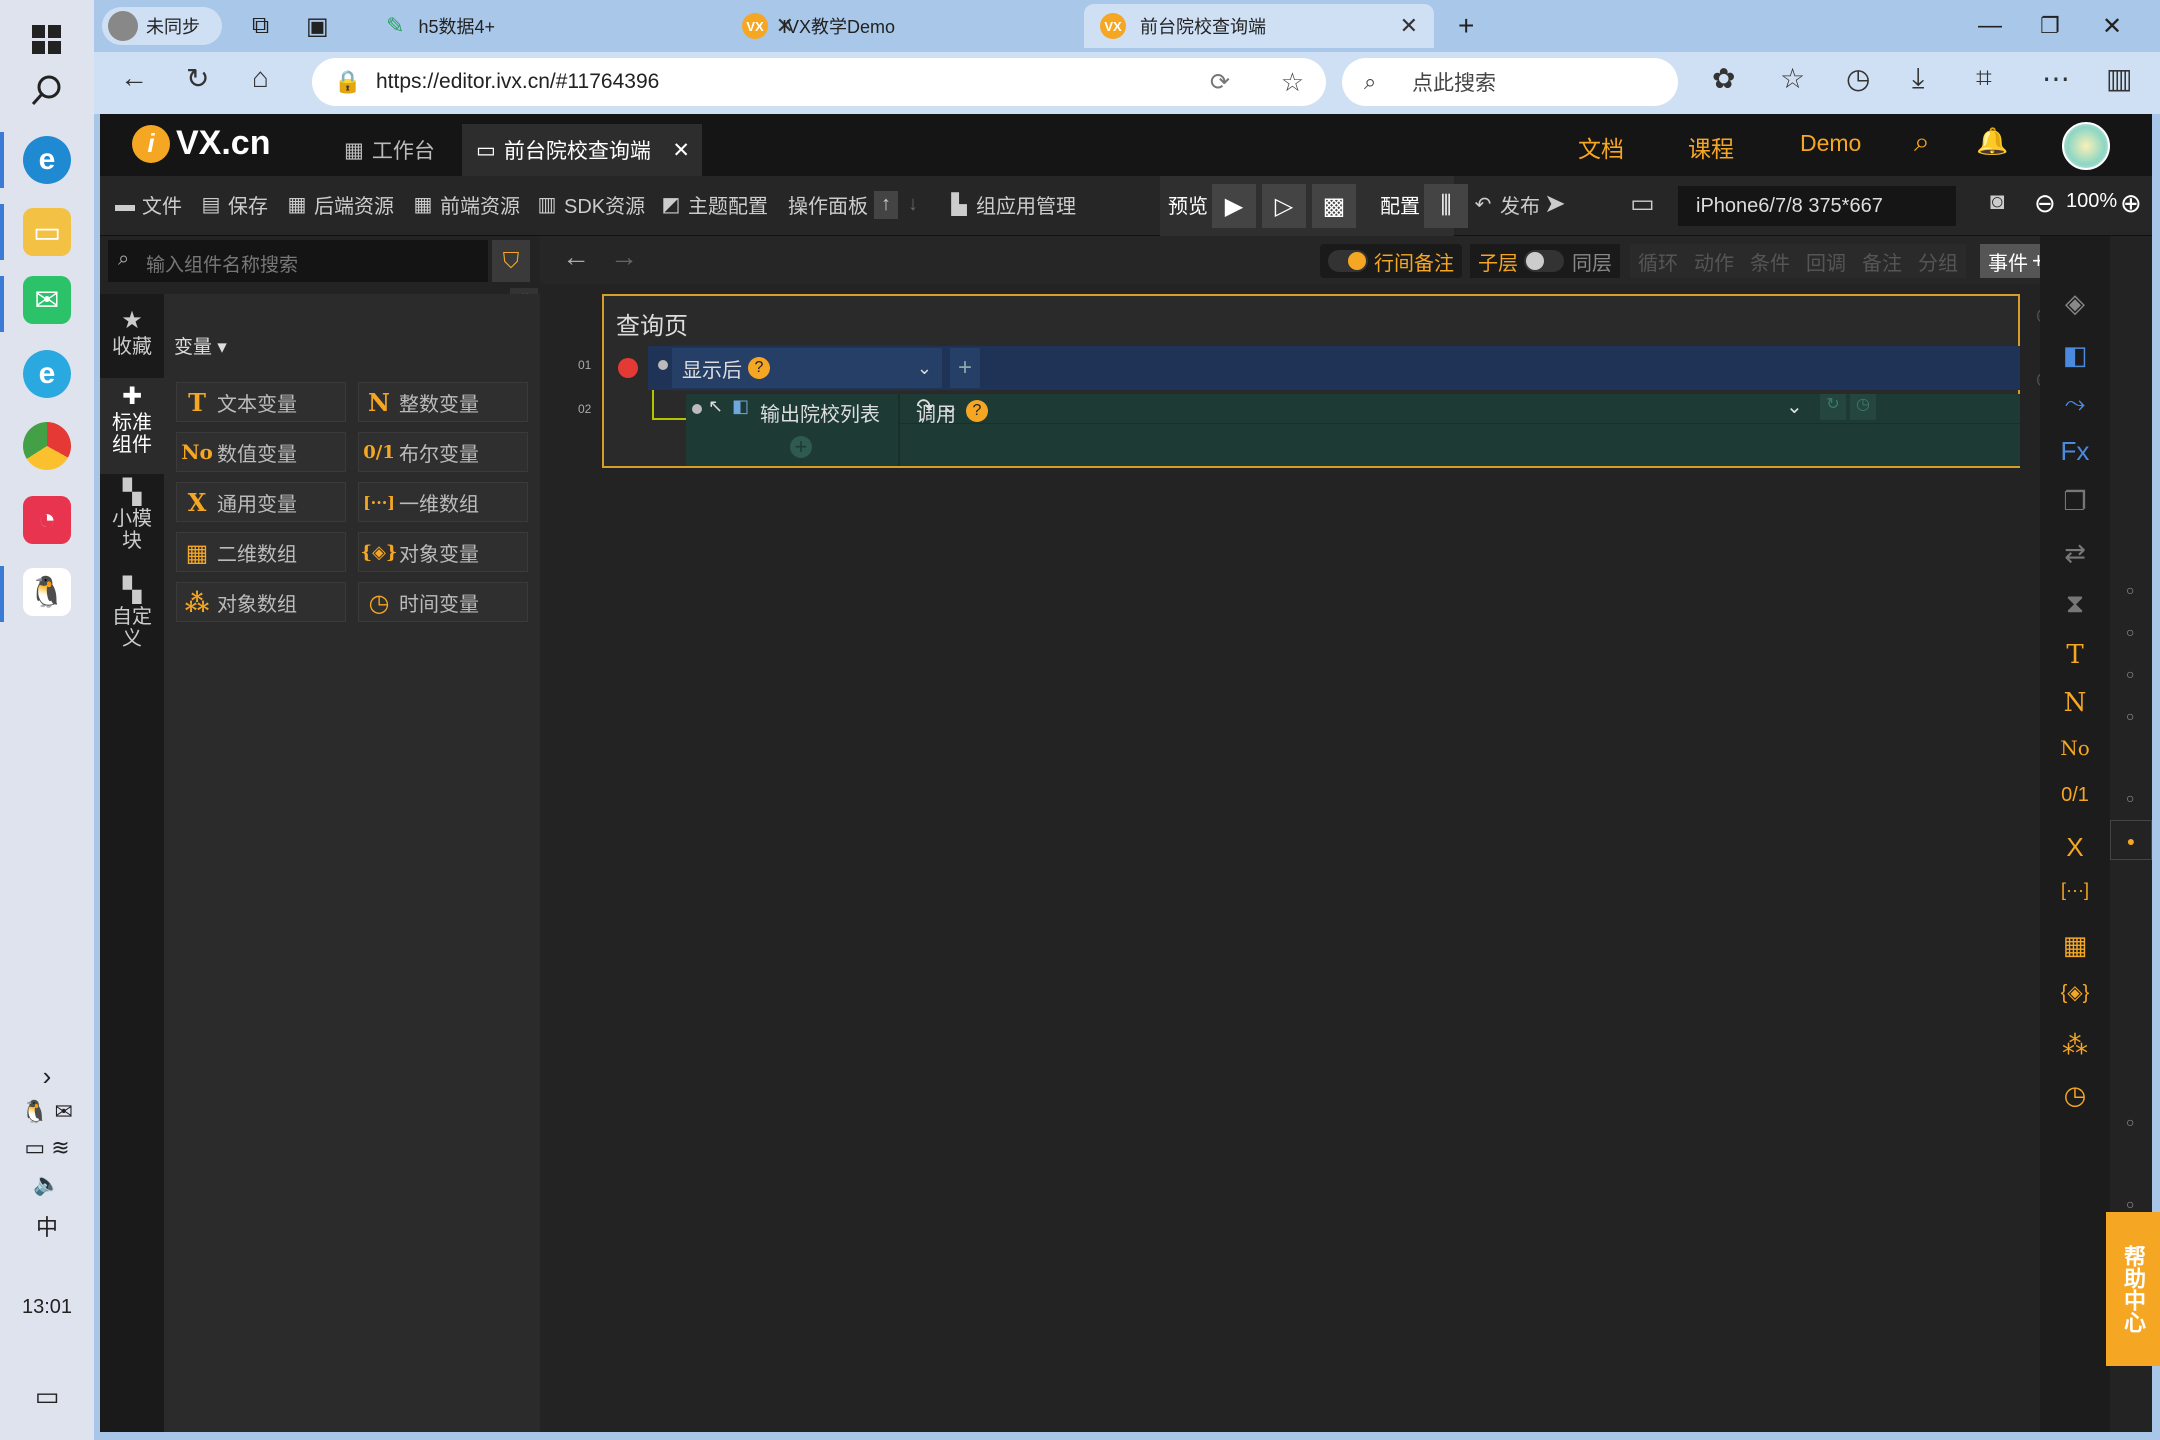 The width and height of the screenshot is (2160, 1440). Describe the element at coordinates (913, 204) in the screenshot. I see `arrow-down-icon: ↓` at that location.